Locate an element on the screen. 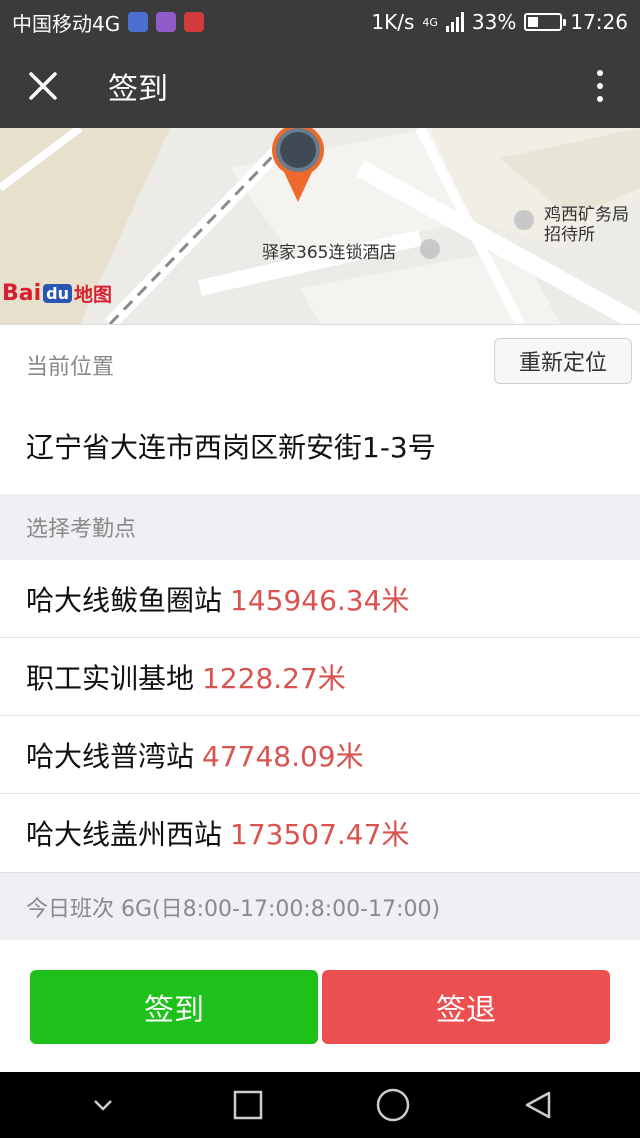 The height and width of the screenshot is (1138, 640). checkpoint-distance: 173507.47米 is located at coordinates (320, 834).